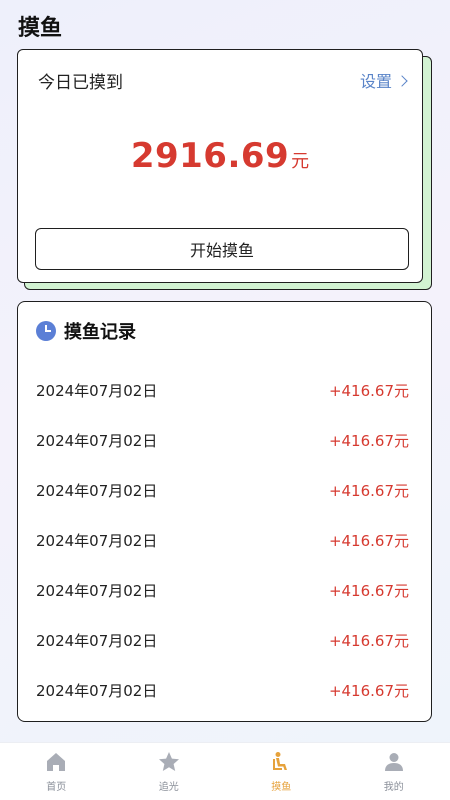 This screenshot has width=450, height=800. Describe the element at coordinates (56, 771) in the screenshot. I see `nav-item-home: 首页` at that location.